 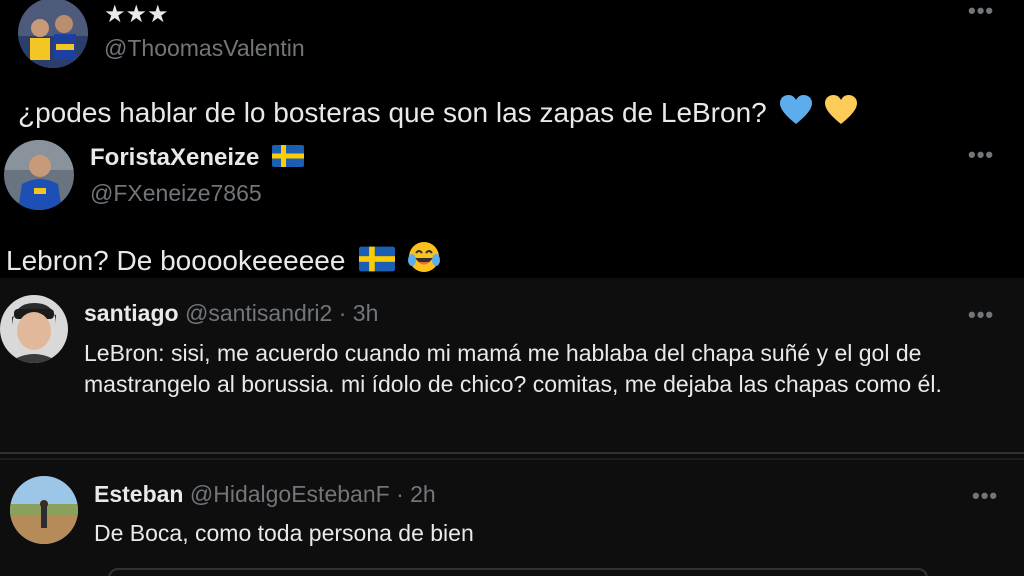 I want to click on blue-heart-icon, so click(x=795, y=109).